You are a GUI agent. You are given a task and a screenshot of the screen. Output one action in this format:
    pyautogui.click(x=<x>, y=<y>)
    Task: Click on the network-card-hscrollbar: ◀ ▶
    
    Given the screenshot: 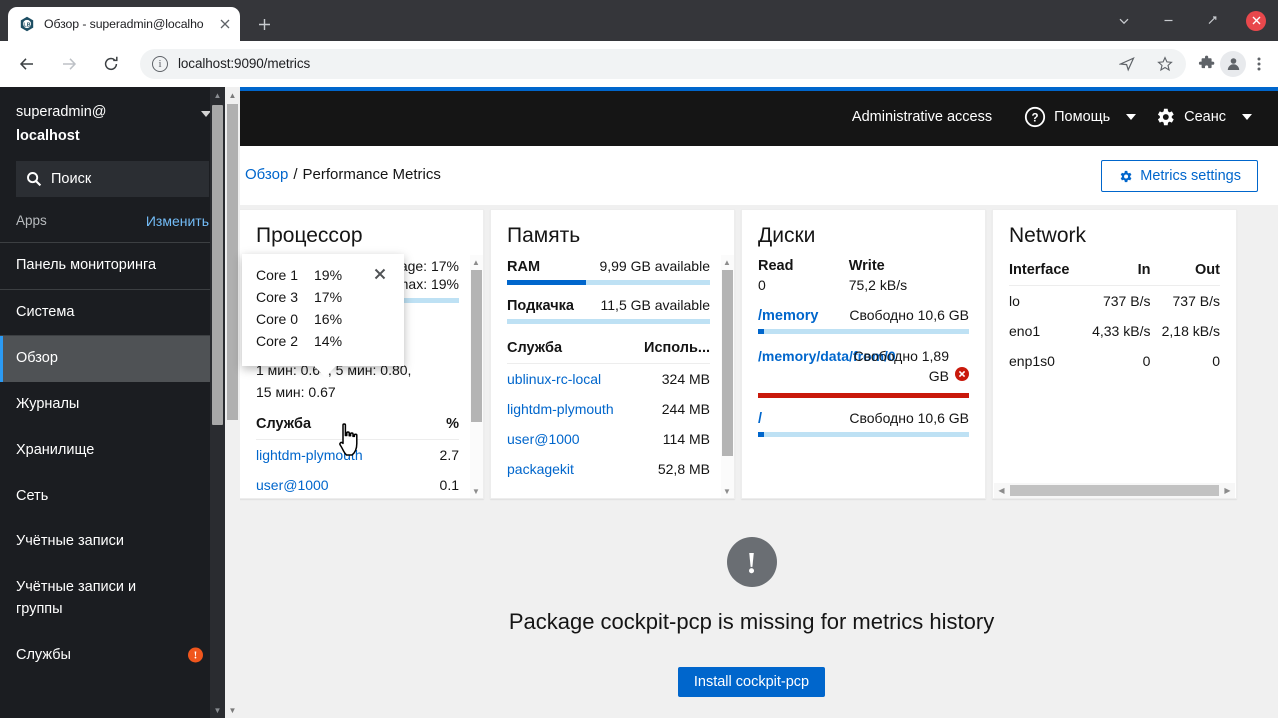 What is the action you would take?
    pyautogui.click(x=1114, y=490)
    